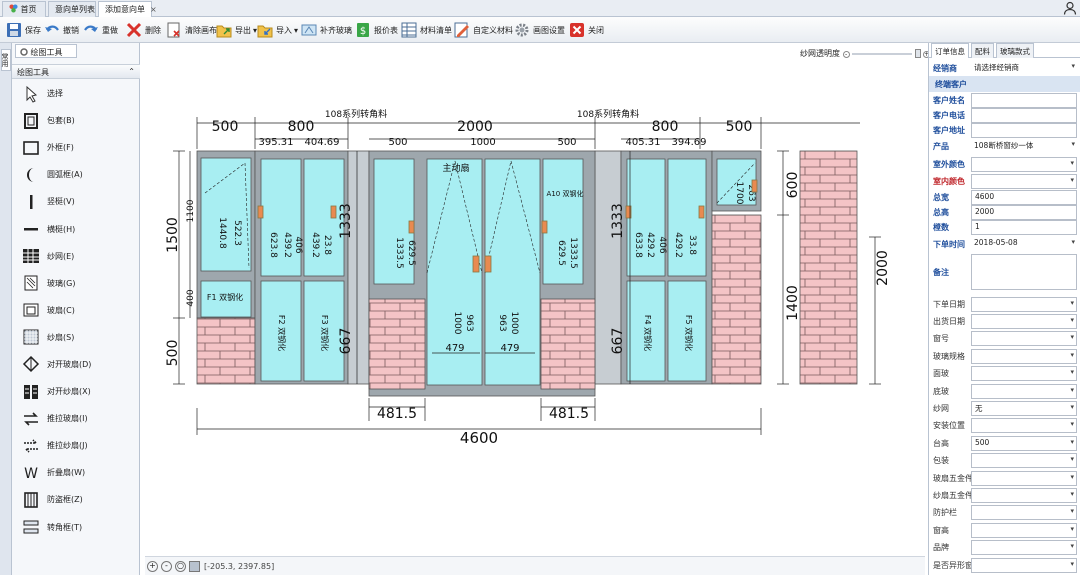 This screenshot has width=1080, height=575. Describe the element at coordinates (24, 9) in the screenshot. I see `tab-home: 首页` at that location.